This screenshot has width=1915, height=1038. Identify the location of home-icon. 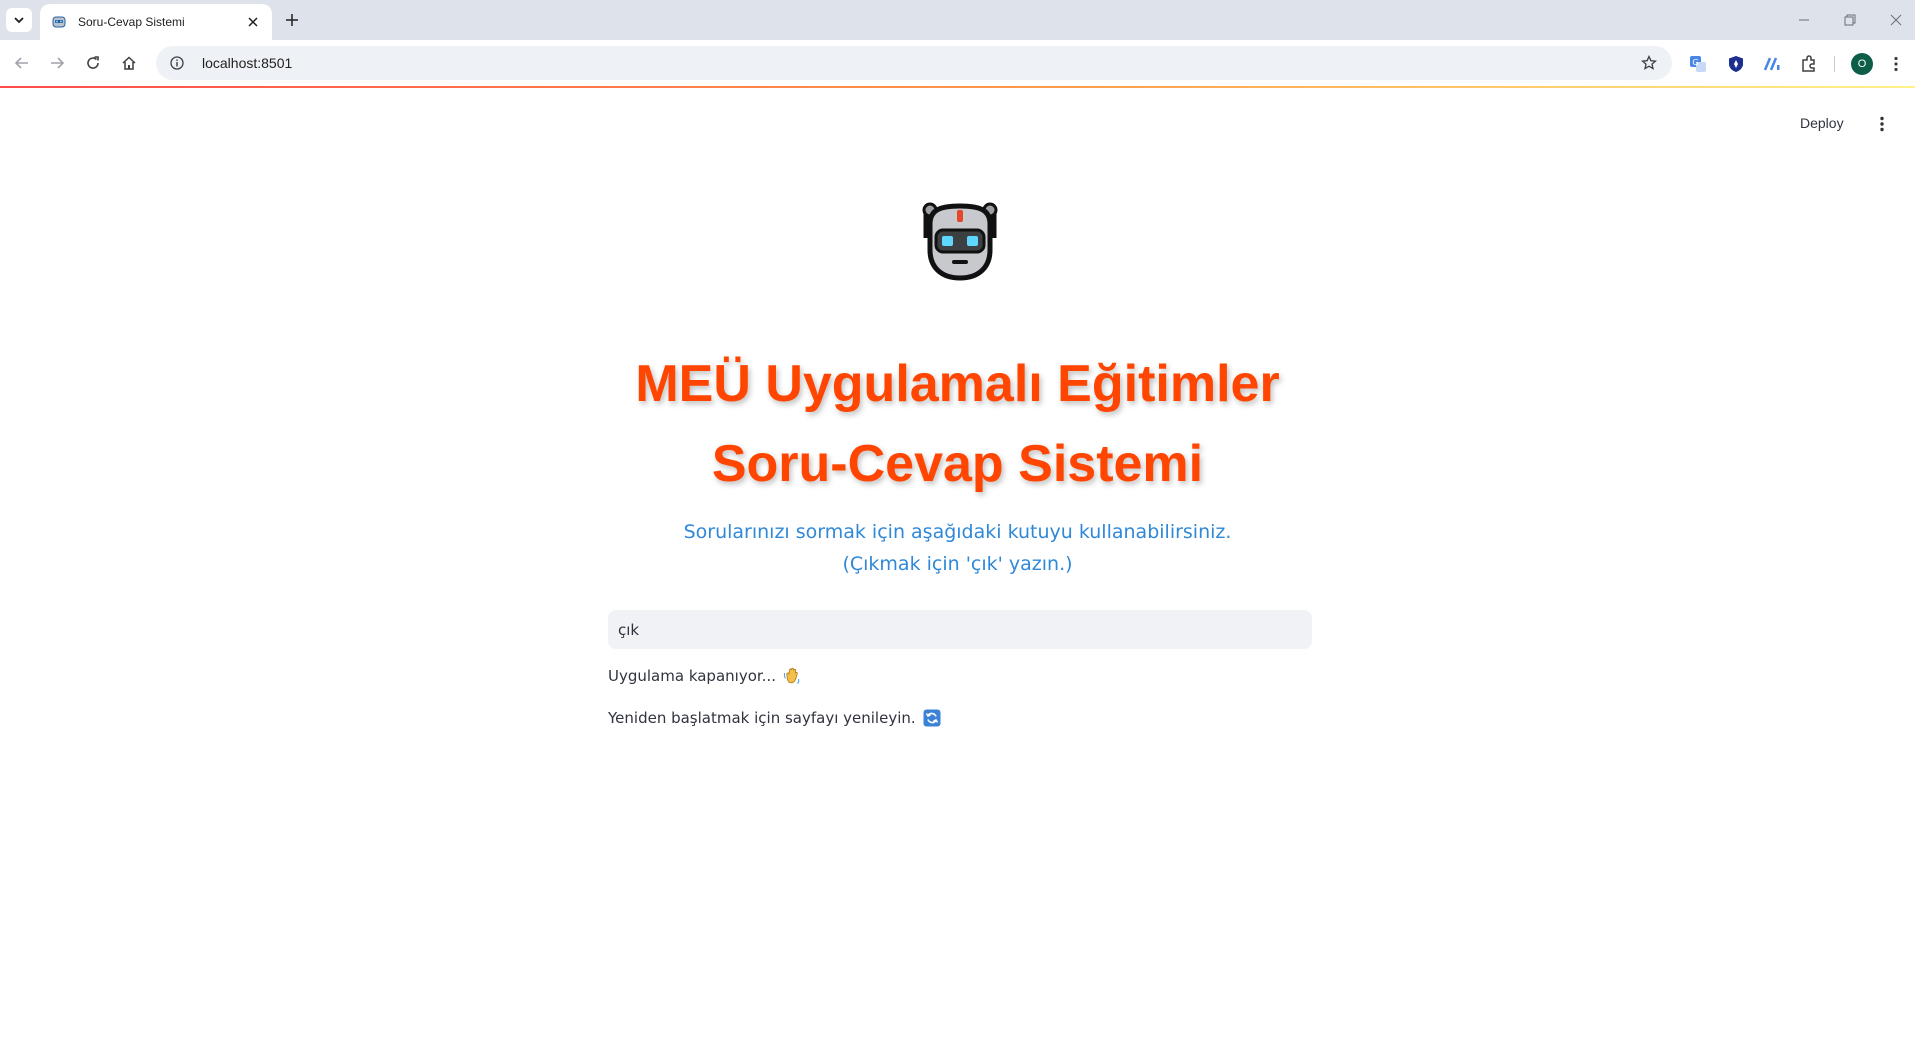
(129, 63).